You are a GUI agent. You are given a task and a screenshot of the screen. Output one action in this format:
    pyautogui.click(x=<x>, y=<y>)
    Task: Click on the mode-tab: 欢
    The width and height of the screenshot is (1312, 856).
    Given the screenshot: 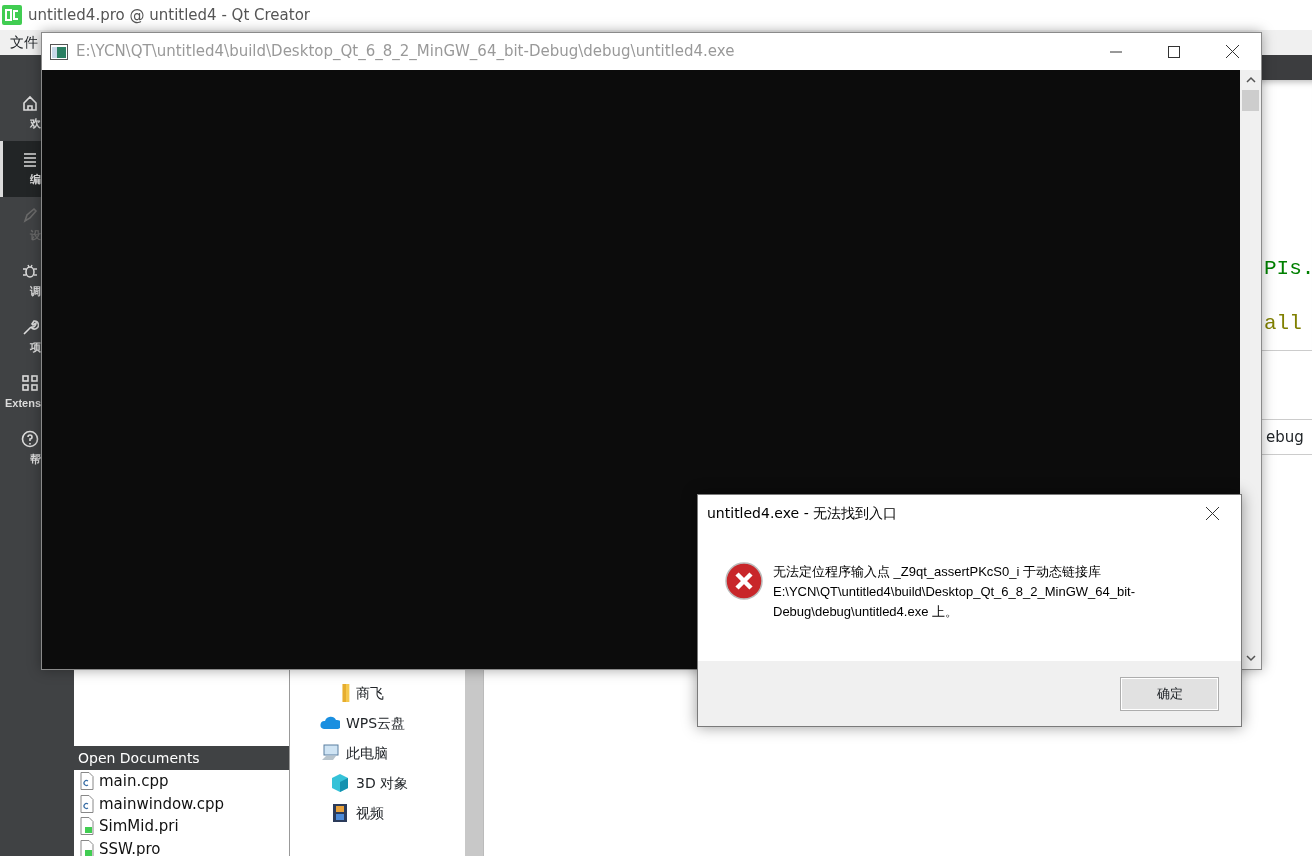 What is the action you would take?
    pyautogui.click(x=20, y=113)
    